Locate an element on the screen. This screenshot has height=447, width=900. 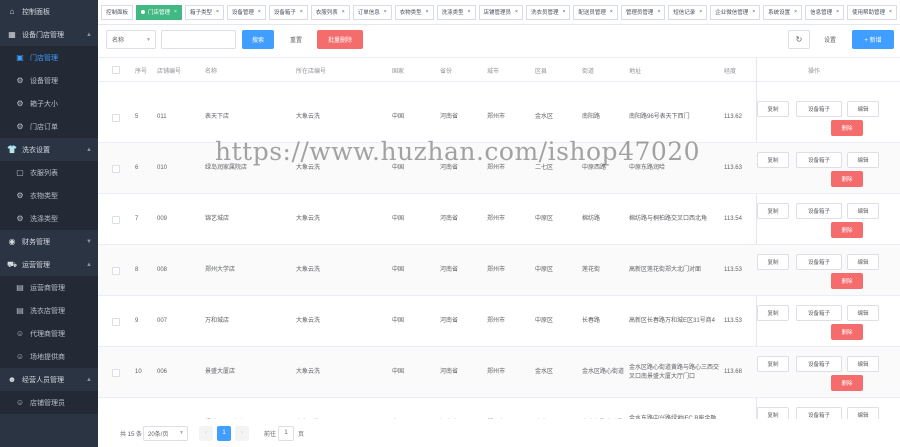
tab-9: 店铺管理员 × is located at coordinates (500, 12).